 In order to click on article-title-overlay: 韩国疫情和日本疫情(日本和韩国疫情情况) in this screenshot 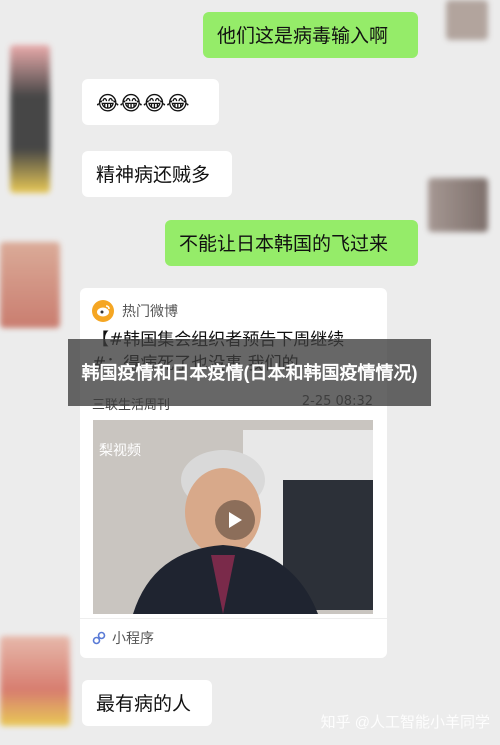, I will do `click(249, 372)`.